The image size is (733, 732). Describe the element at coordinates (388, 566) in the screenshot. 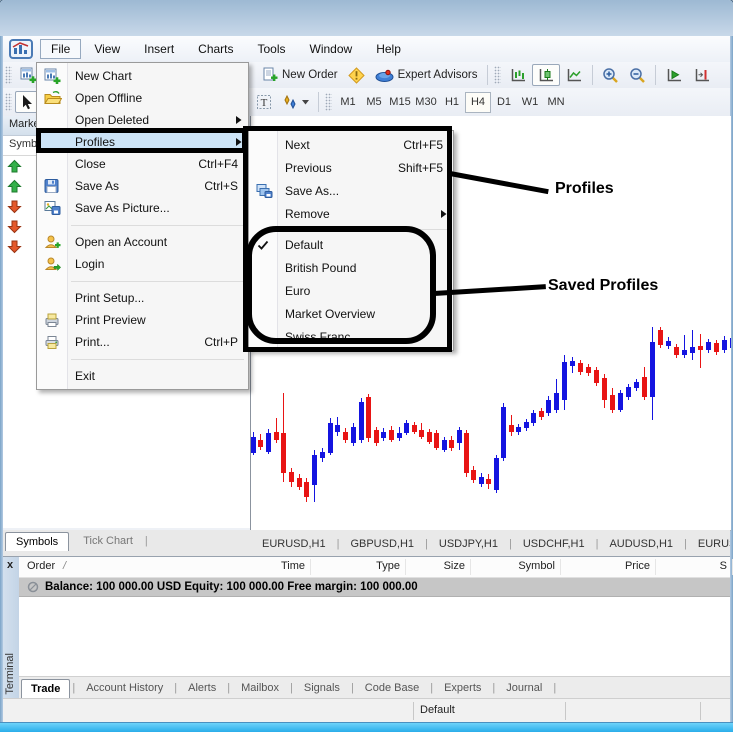

I see `terminal-column-type: Type` at that location.